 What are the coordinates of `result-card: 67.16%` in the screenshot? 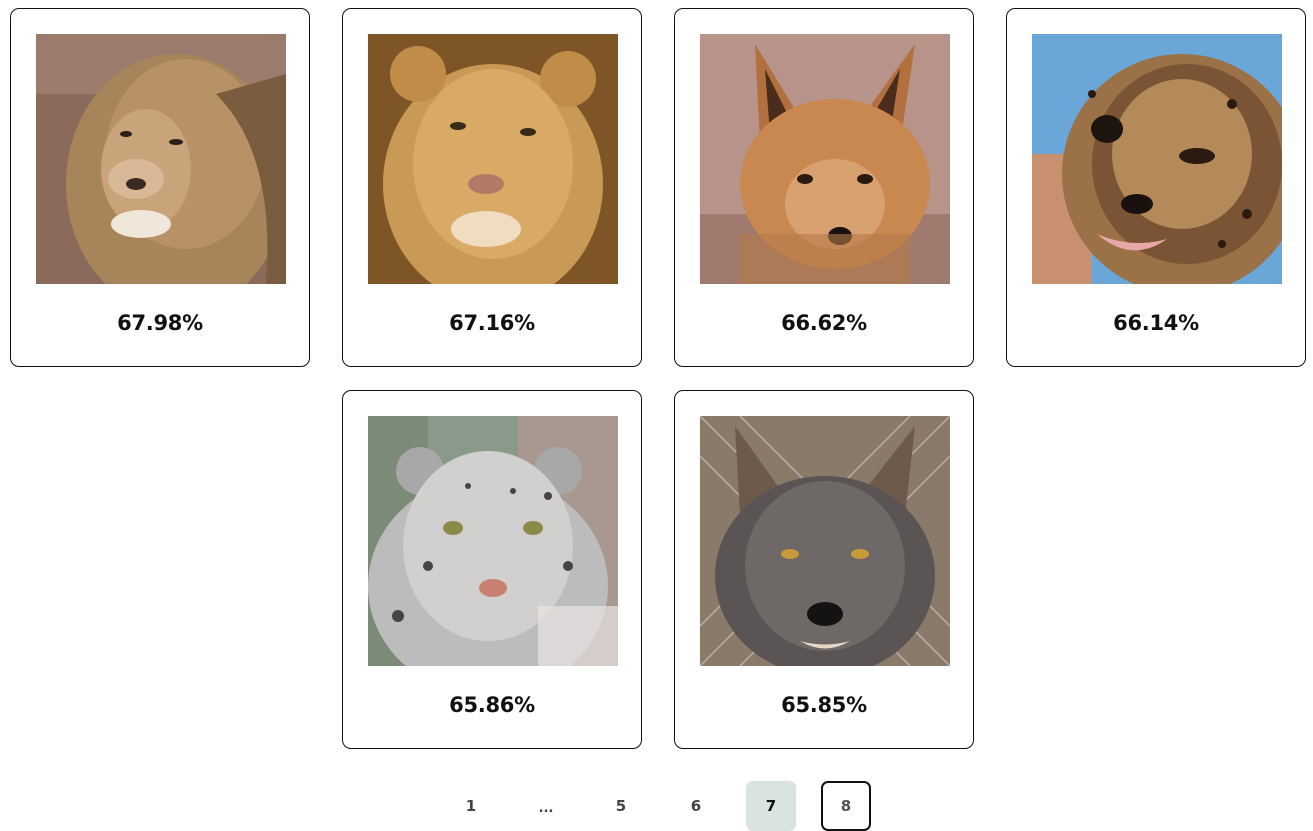 It's located at (492, 187).